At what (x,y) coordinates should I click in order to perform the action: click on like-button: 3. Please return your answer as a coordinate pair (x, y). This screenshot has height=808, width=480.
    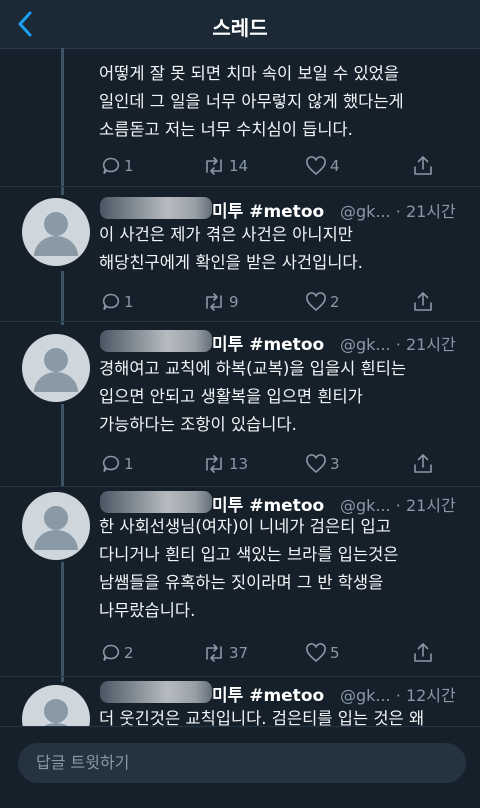
    Looking at the image, I should click on (322, 464).